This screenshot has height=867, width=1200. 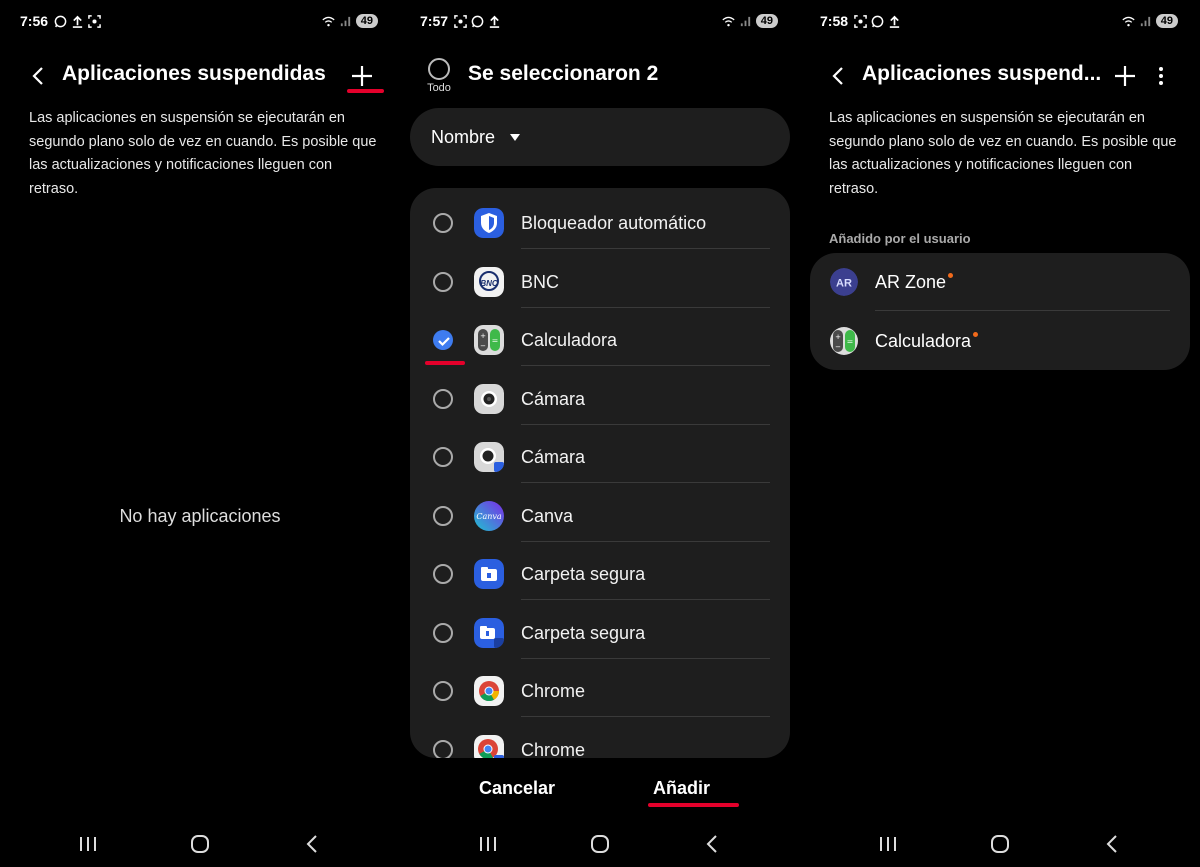 I want to click on list-item: + − = Calculadora, so click(x=1000, y=341).